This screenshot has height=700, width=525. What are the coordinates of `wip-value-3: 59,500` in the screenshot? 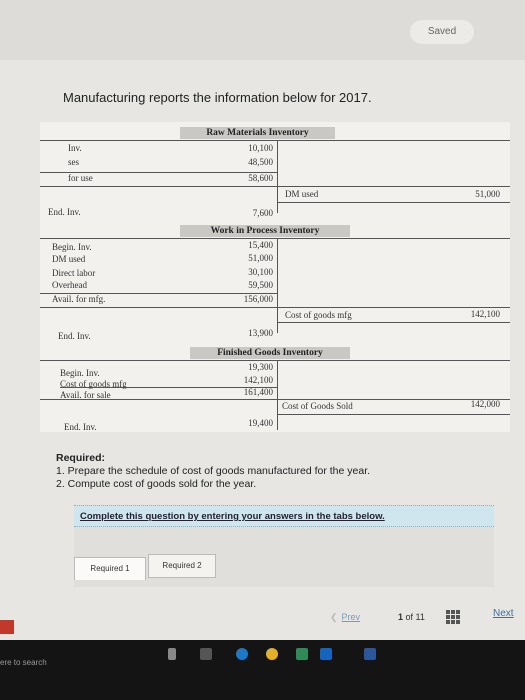 It's located at (260, 285).